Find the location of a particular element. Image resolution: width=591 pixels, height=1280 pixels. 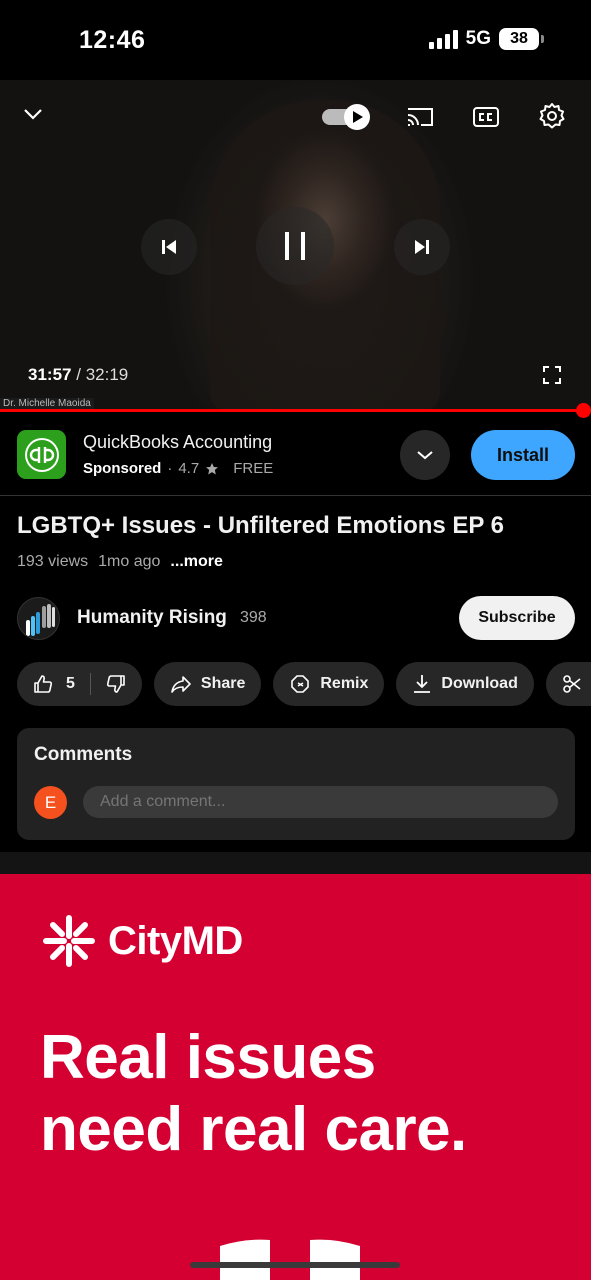

quickbooks-logo is located at coordinates (41, 454).